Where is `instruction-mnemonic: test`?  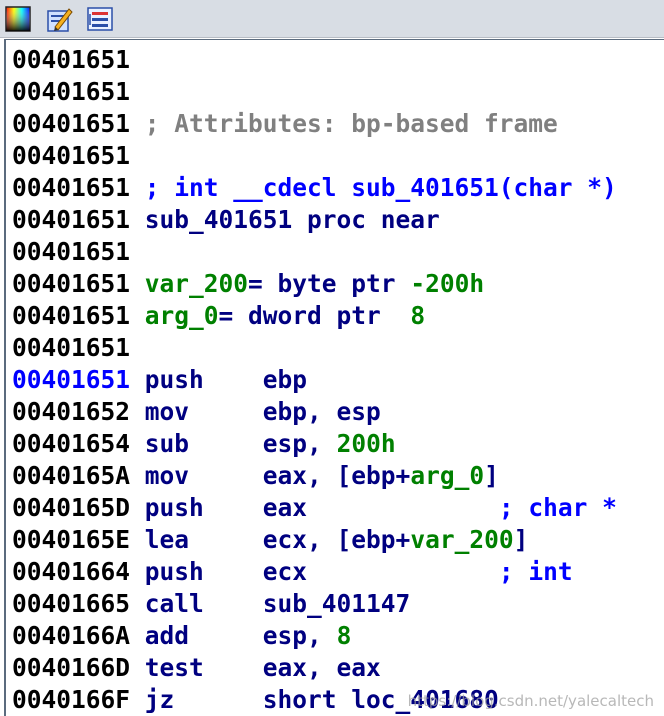 instruction-mnemonic: test is located at coordinates (203, 667).